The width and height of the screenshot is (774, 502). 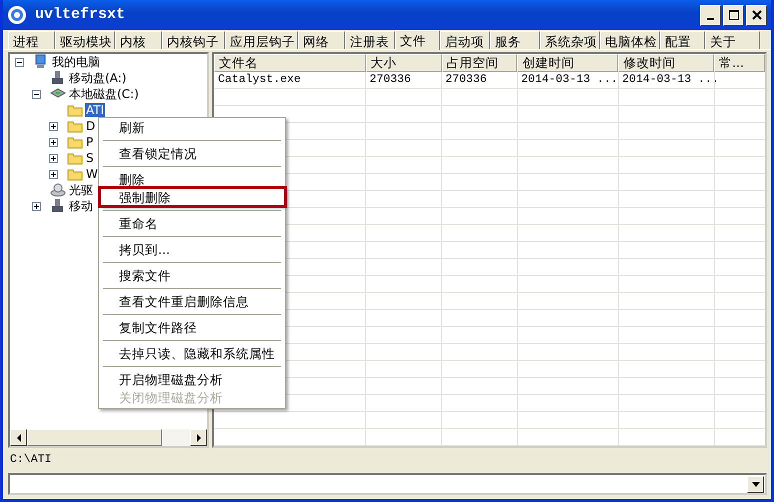 What do you see at coordinates (31, 40) in the screenshot?
I see `tab: 进程` at bounding box center [31, 40].